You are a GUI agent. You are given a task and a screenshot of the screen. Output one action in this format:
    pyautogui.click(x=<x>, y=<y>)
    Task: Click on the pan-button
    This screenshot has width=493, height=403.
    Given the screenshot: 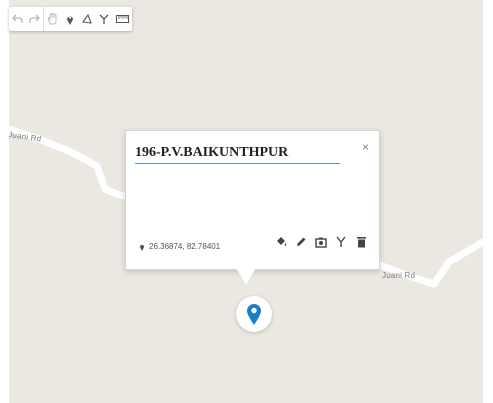 What is the action you would take?
    pyautogui.click(x=52, y=19)
    